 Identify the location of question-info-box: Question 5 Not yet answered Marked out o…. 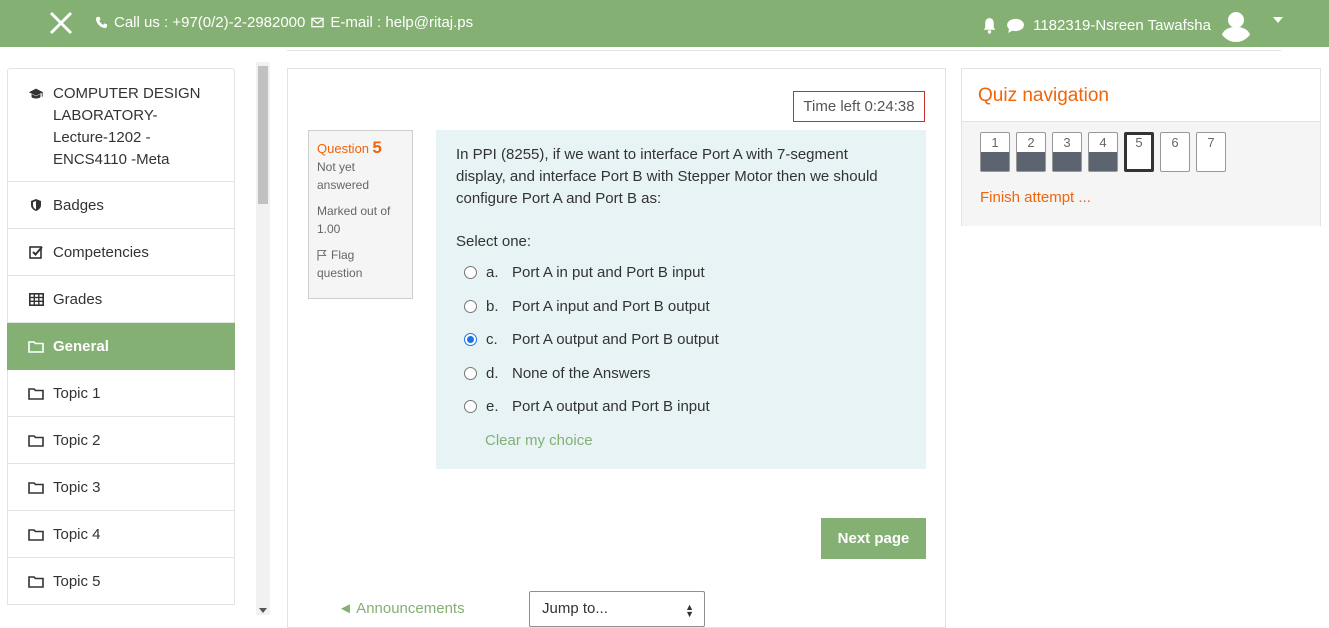
(360, 214).